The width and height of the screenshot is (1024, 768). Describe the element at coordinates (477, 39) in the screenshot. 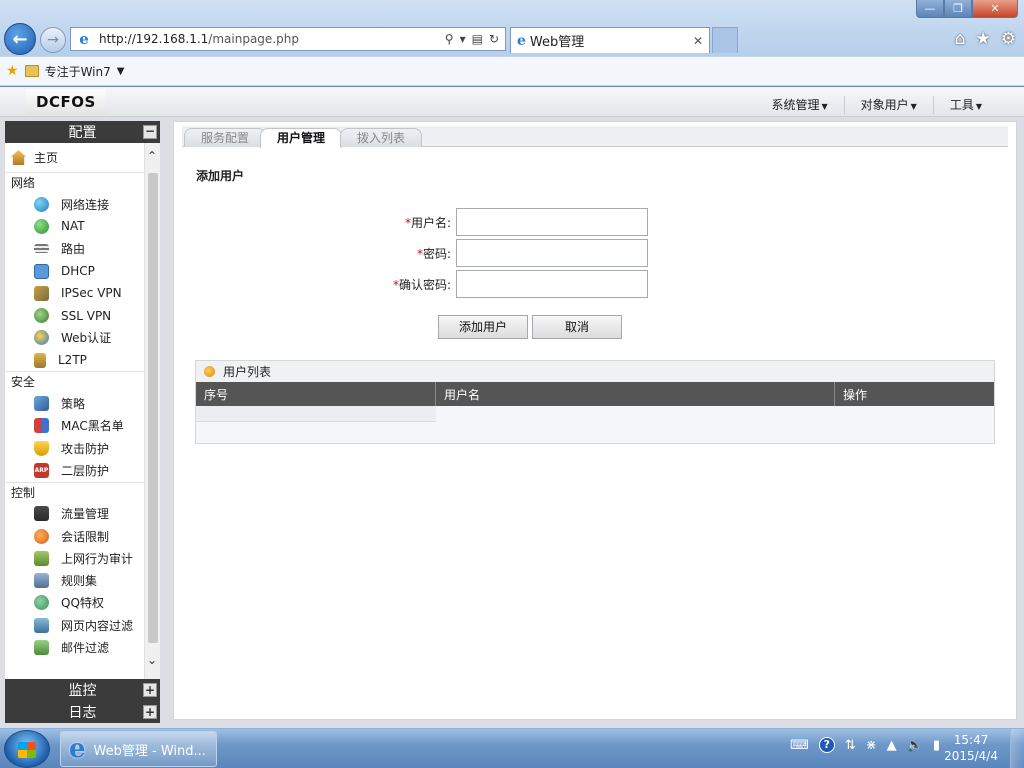

I see `compat-view-icon: ▤` at that location.